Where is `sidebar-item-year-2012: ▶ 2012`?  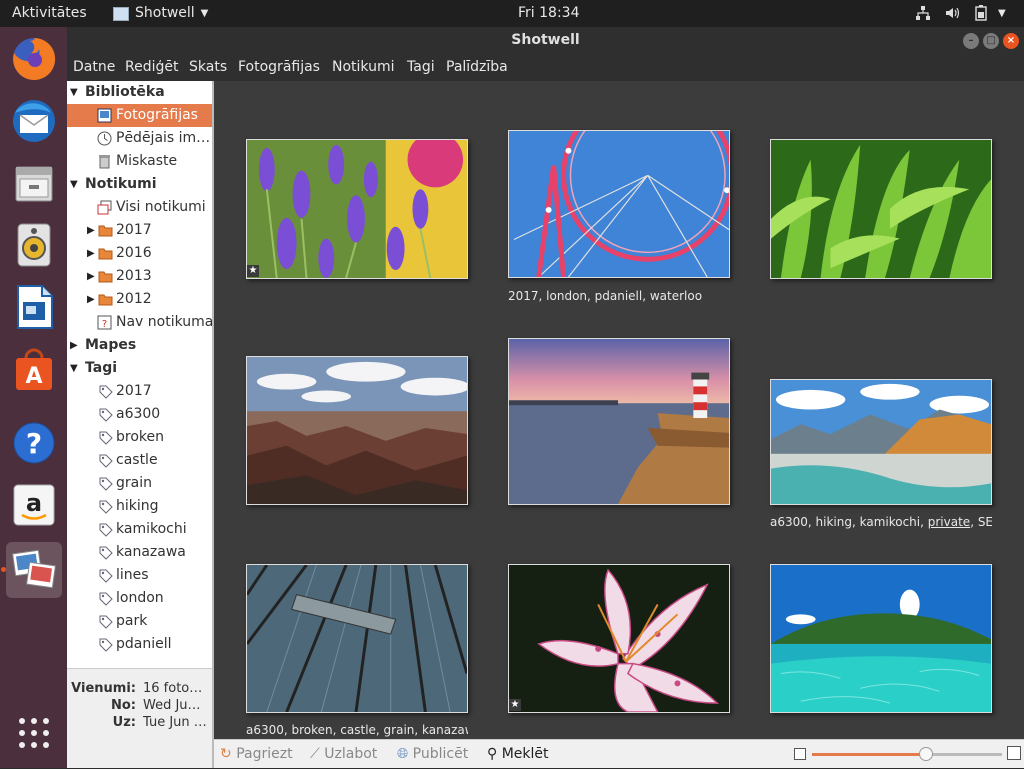
sidebar-item-year-2012: ▶ 2012 is located at coordinates (139, 299).